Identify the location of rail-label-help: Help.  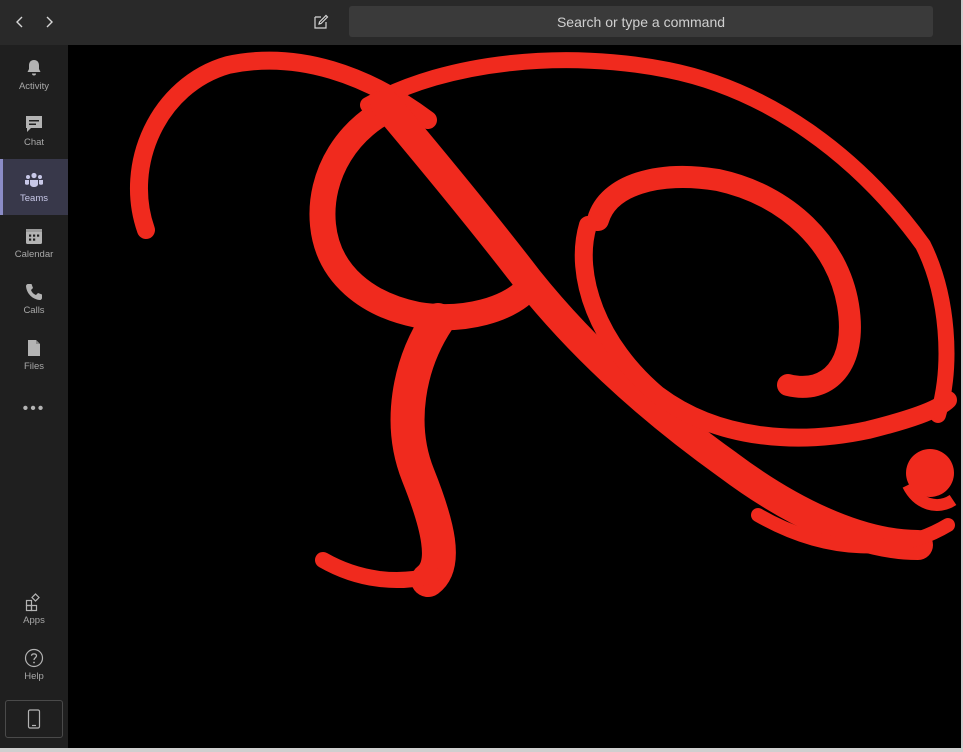
(34, 676).